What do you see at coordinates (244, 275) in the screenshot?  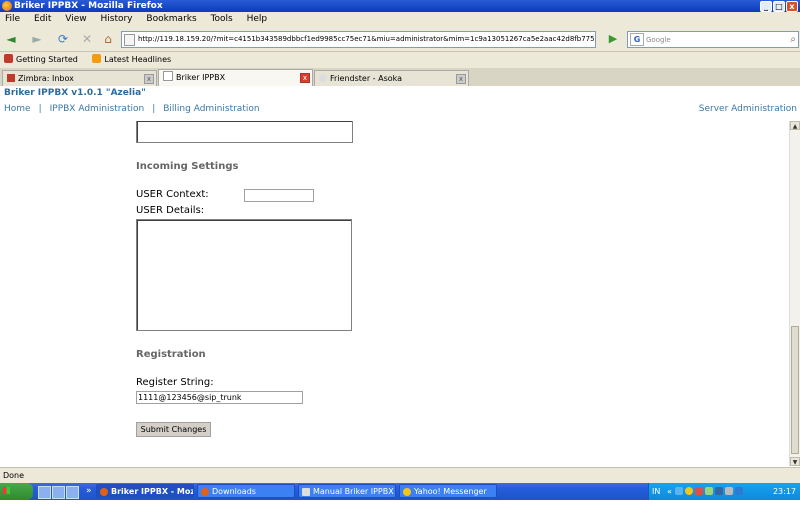 I see `user-details-textarea` at bounding box center [244, 275].